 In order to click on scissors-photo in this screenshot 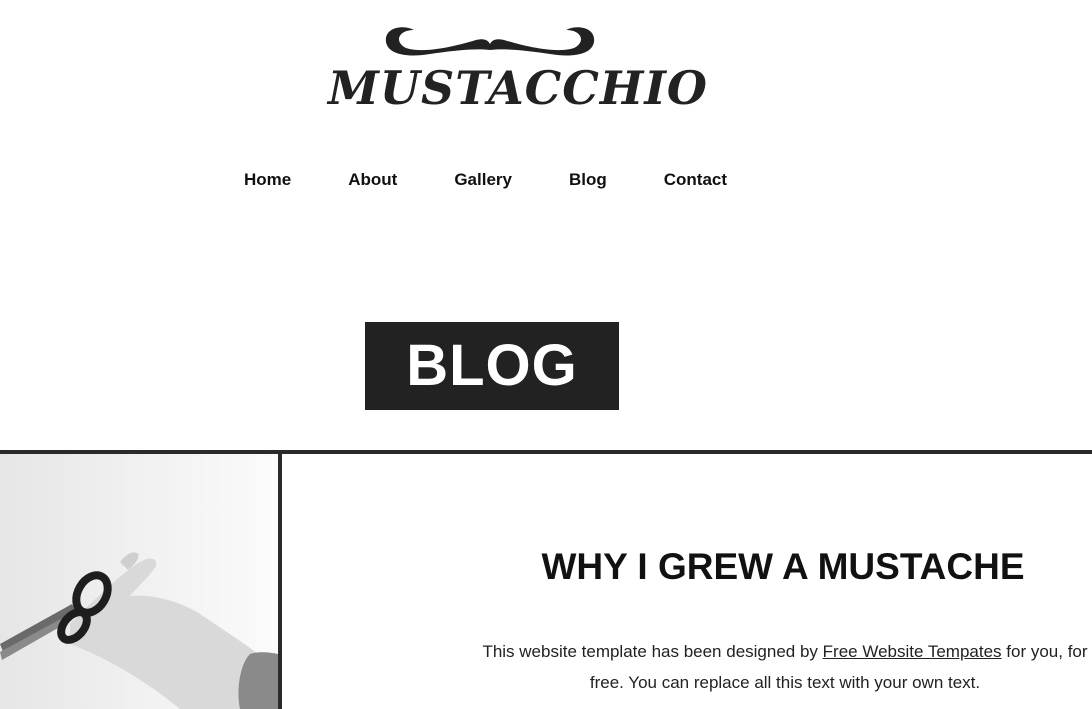, I will do `click(139, 581)`.